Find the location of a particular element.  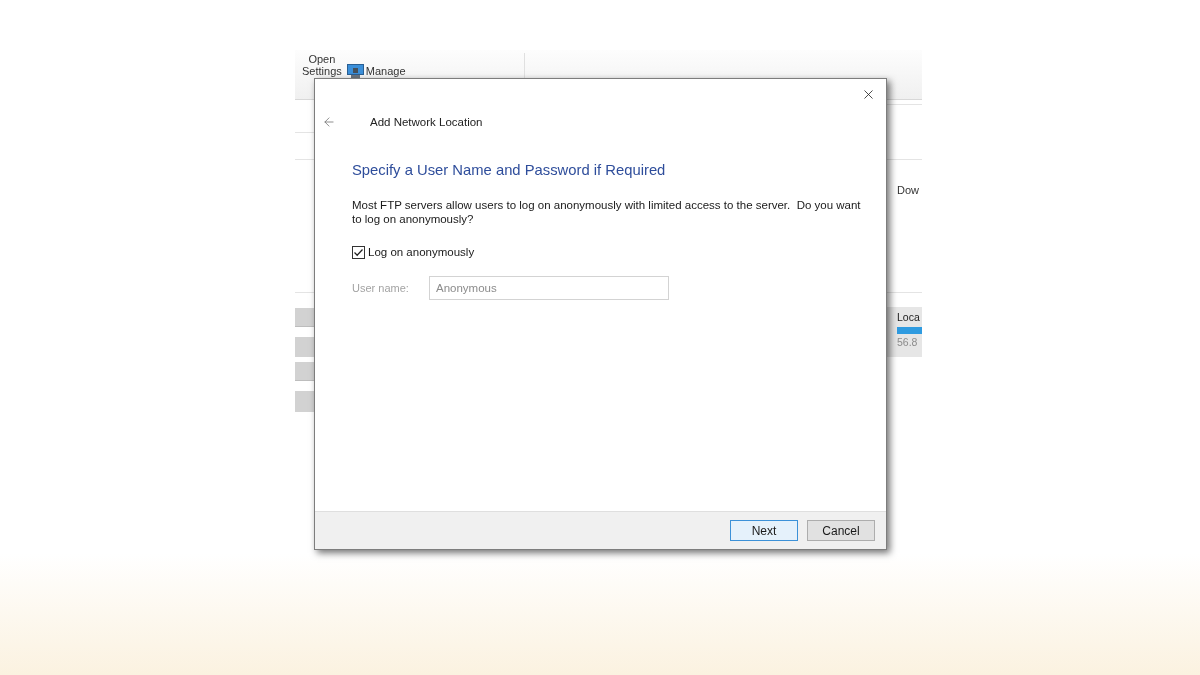

user-name-label: User name: is located at coordinates (381, 288).